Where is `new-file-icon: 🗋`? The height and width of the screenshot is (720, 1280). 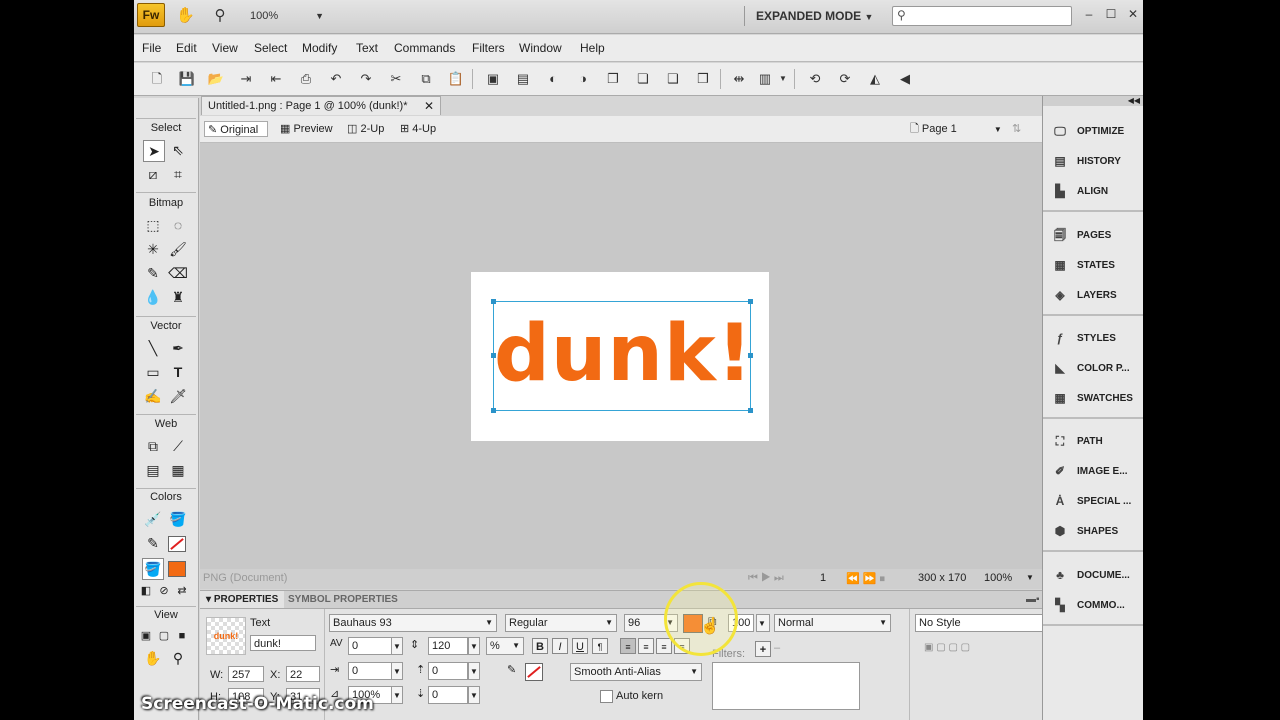
new-file-icon: 🗋 is located at coordinates (157, 79).